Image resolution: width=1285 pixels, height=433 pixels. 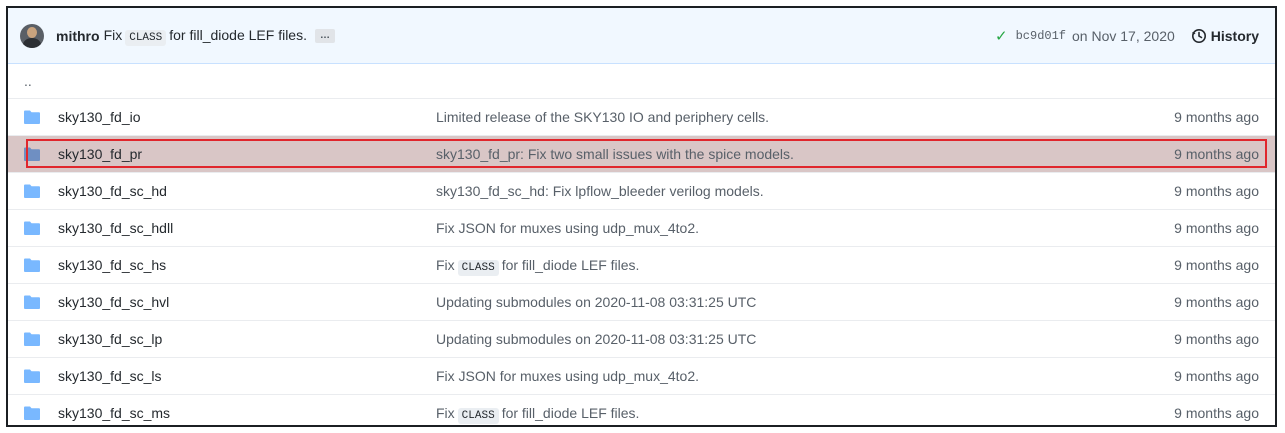 I want to click on file-name-link: sky130_fd_sc_hdll, so click(x=247, y=228).